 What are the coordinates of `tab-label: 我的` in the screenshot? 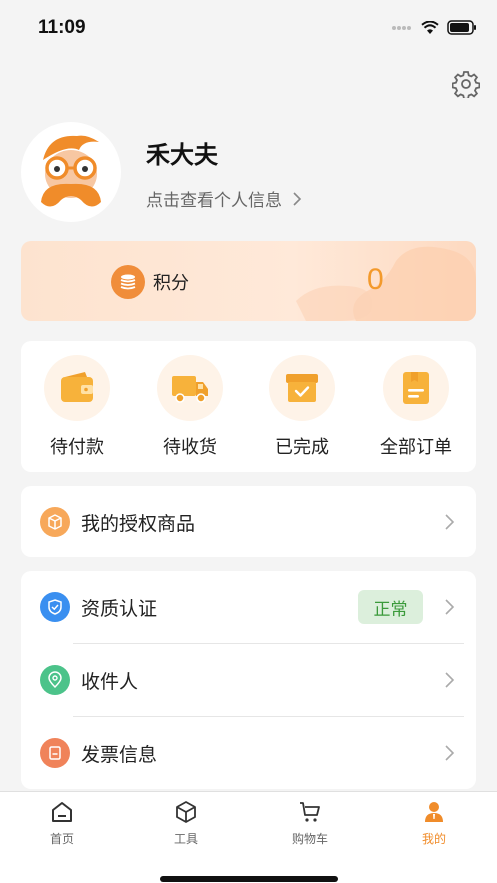 It's located at (433, 839).